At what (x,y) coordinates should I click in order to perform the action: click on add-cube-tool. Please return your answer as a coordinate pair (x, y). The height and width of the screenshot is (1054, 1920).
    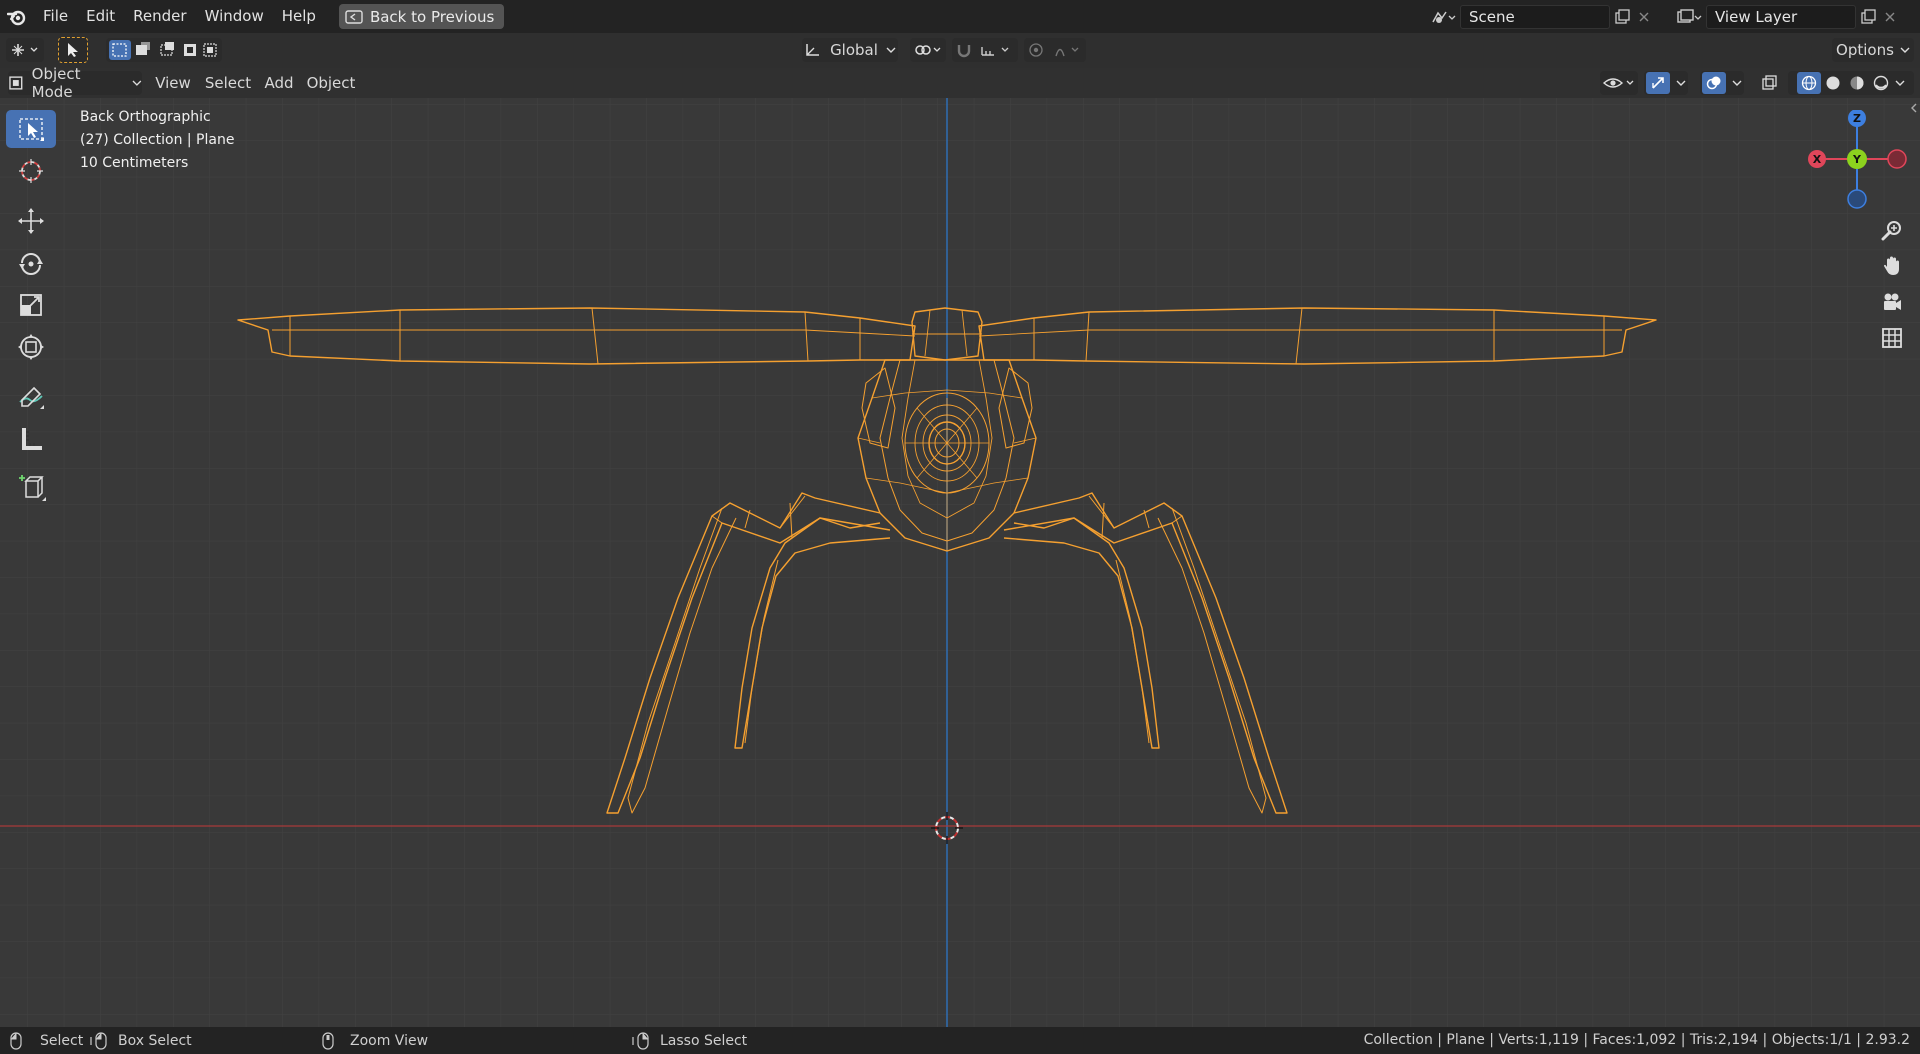
    Looking at the image, I should click on (31, 487).